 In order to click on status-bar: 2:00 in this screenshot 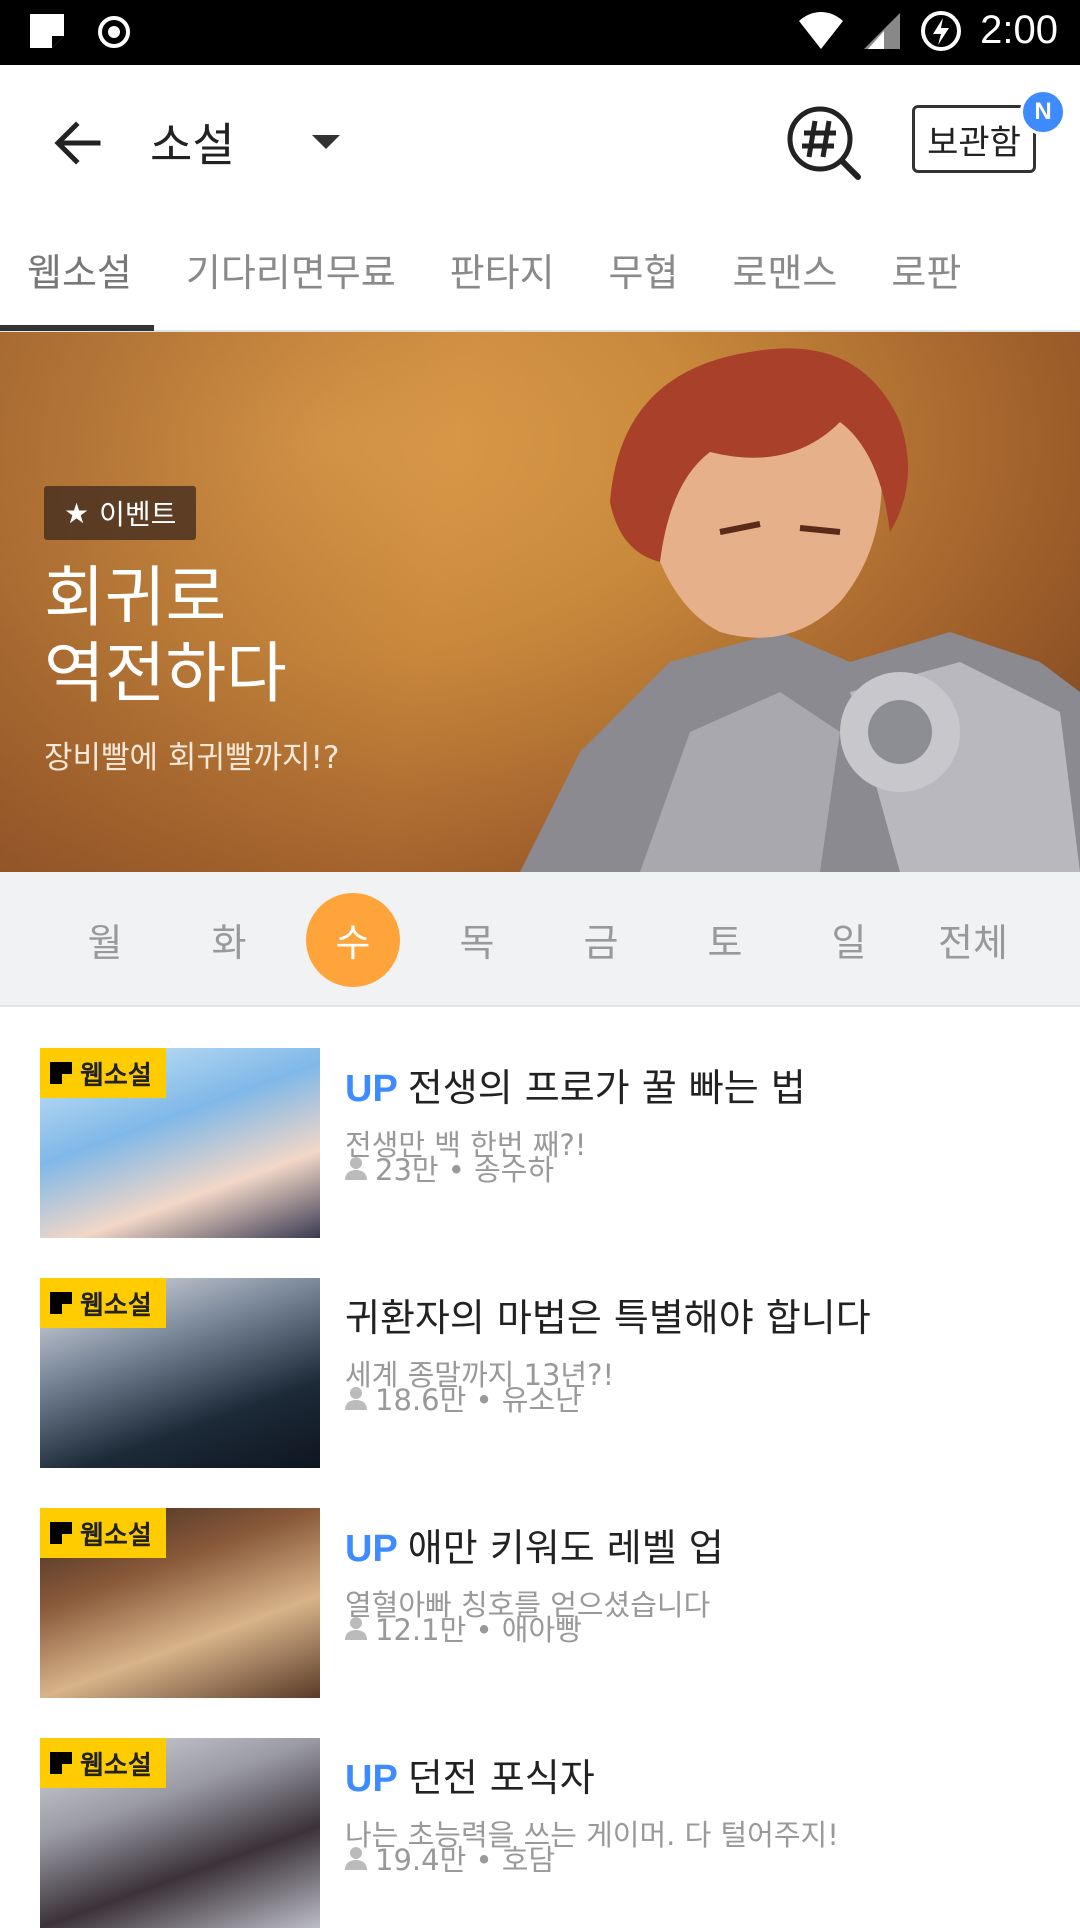, I will do `click(540, 32)`.